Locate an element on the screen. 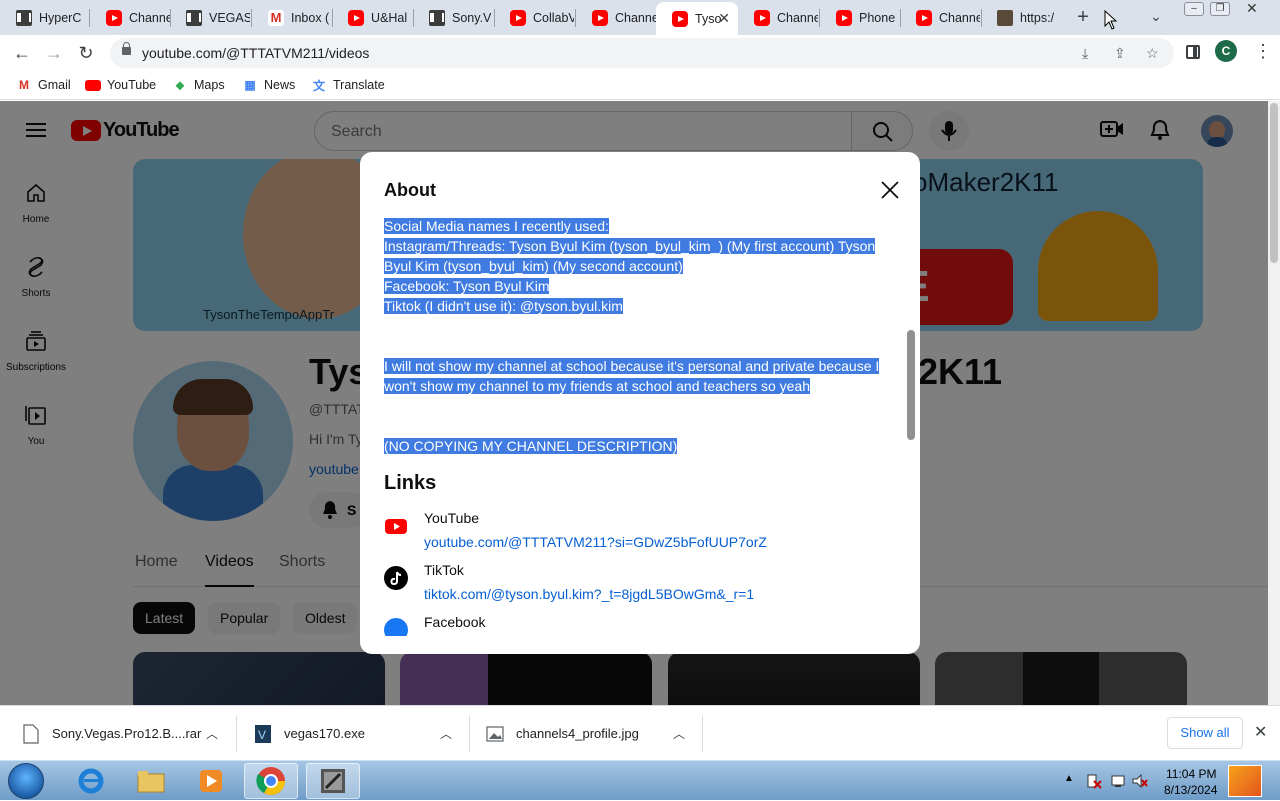 The image size is (1280, 801). chevron-down-icon: ⌄ is located at coordinates (1156, 16).